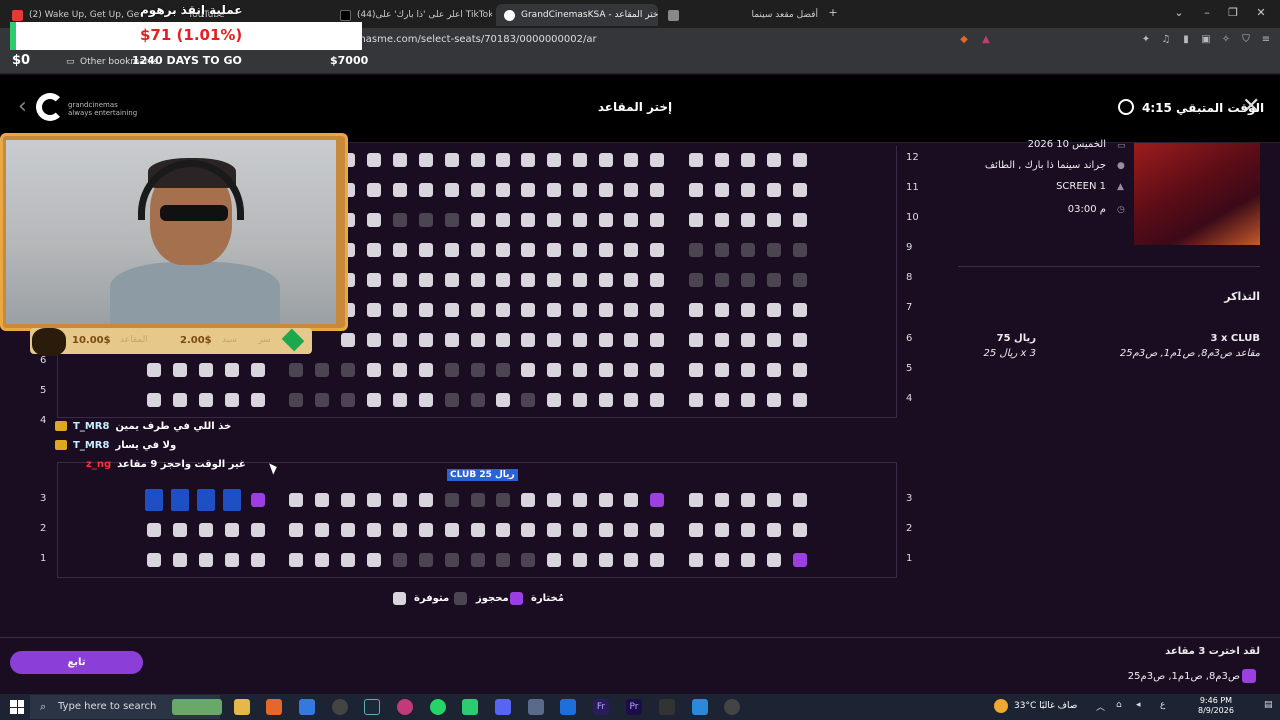  Describe the element at coordinates (470, 707) in the screenshot. I see `app-green-icon` at that location.